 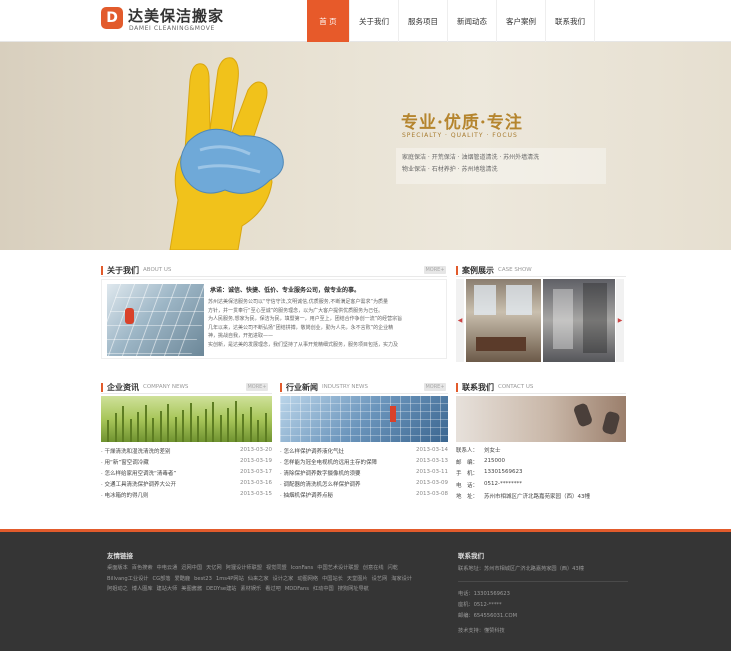 I want to click on friend-link: CG部落, so click(x=161, y=579).